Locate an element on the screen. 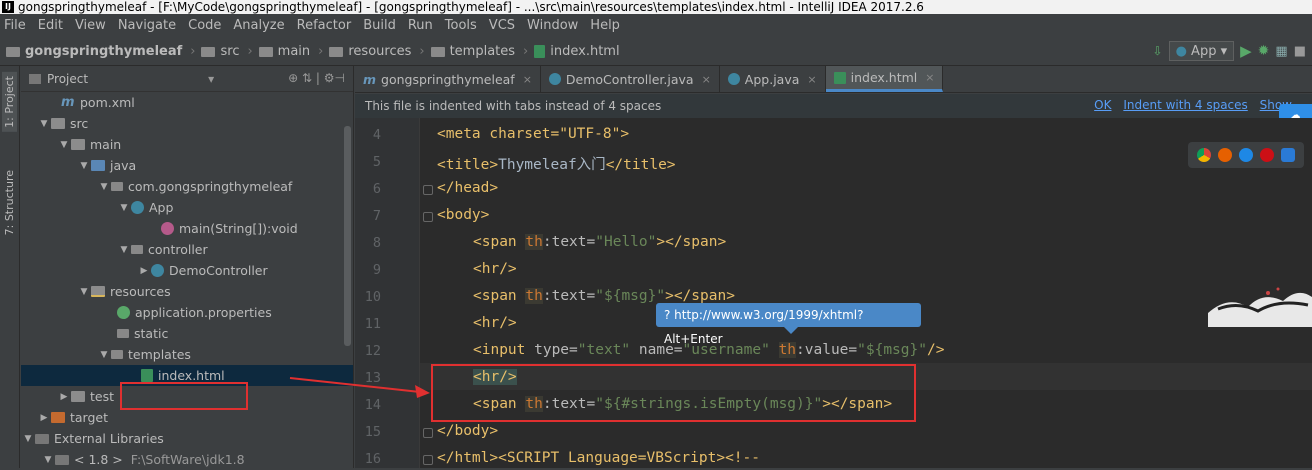  play-icon: ▶ is located at coordinates (1246, 51).